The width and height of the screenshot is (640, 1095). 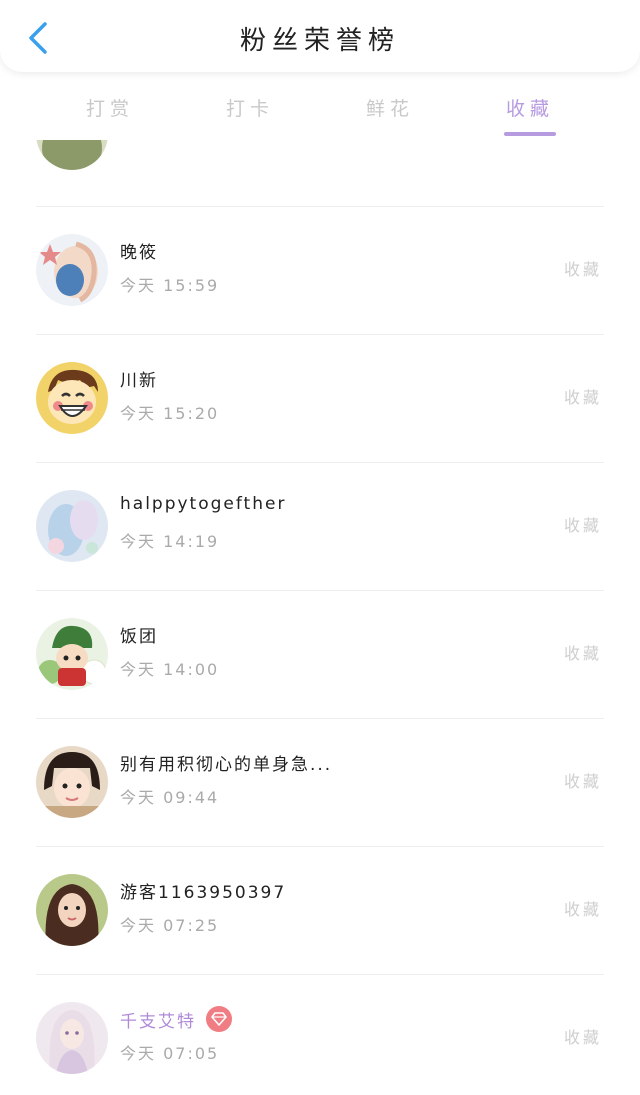 I want to click on list-item: halppytogefther 今天 14:19 收藏, so click(x=320, y=526).